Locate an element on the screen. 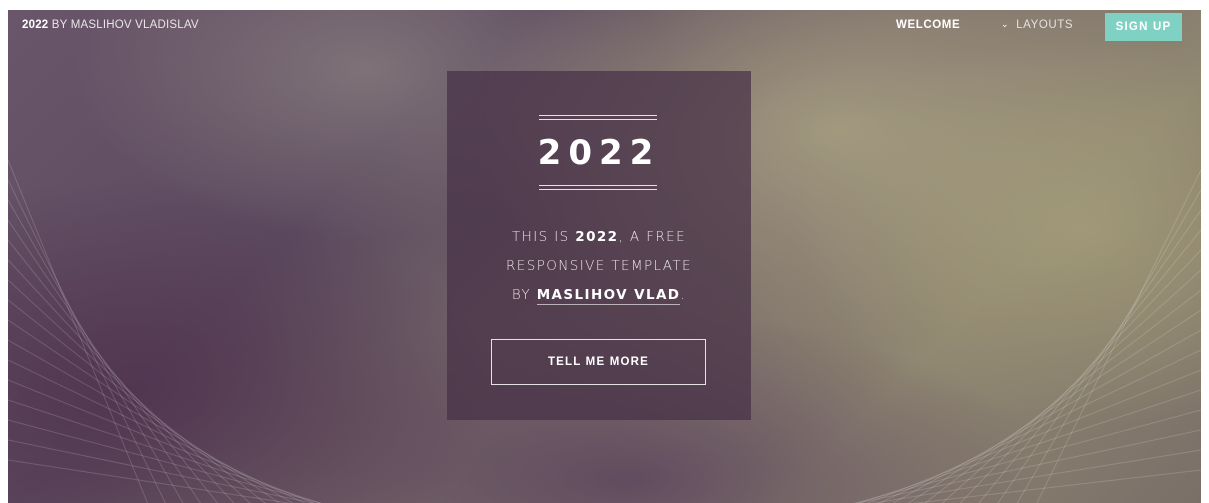 The height and width of the screenshot is (503, 1209). nav-layouts-dropdown: ⌄ LAYOUTS is located at coordinates (1037, 25).